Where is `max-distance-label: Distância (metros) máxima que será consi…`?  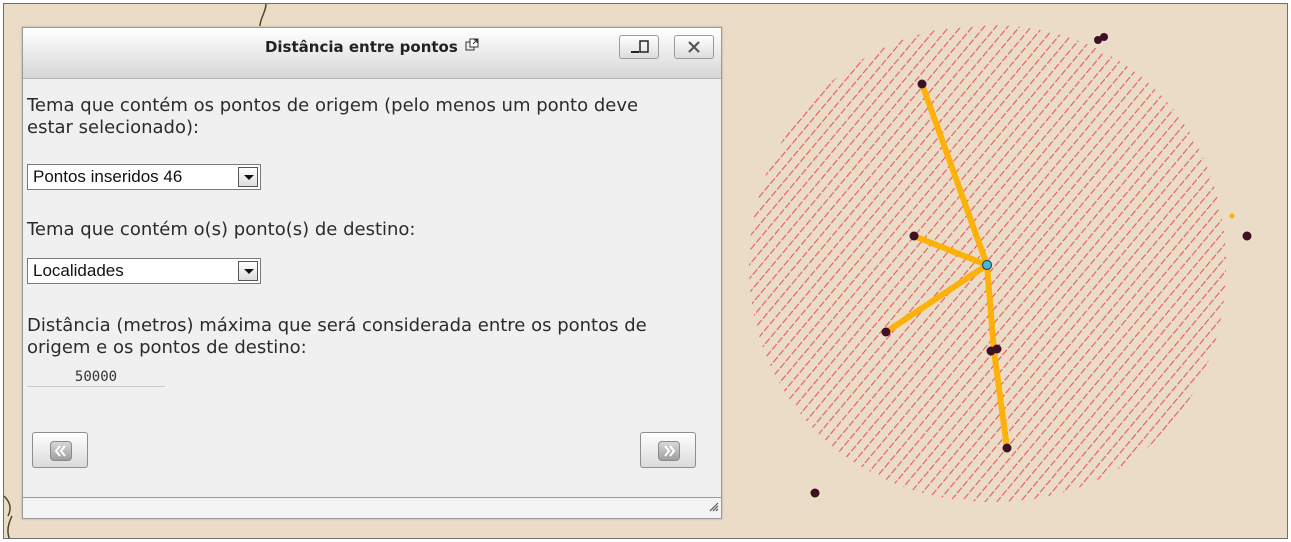
max-distance-label: Distância (metros) máxima que será consi… is located at coordinates (337, 336).